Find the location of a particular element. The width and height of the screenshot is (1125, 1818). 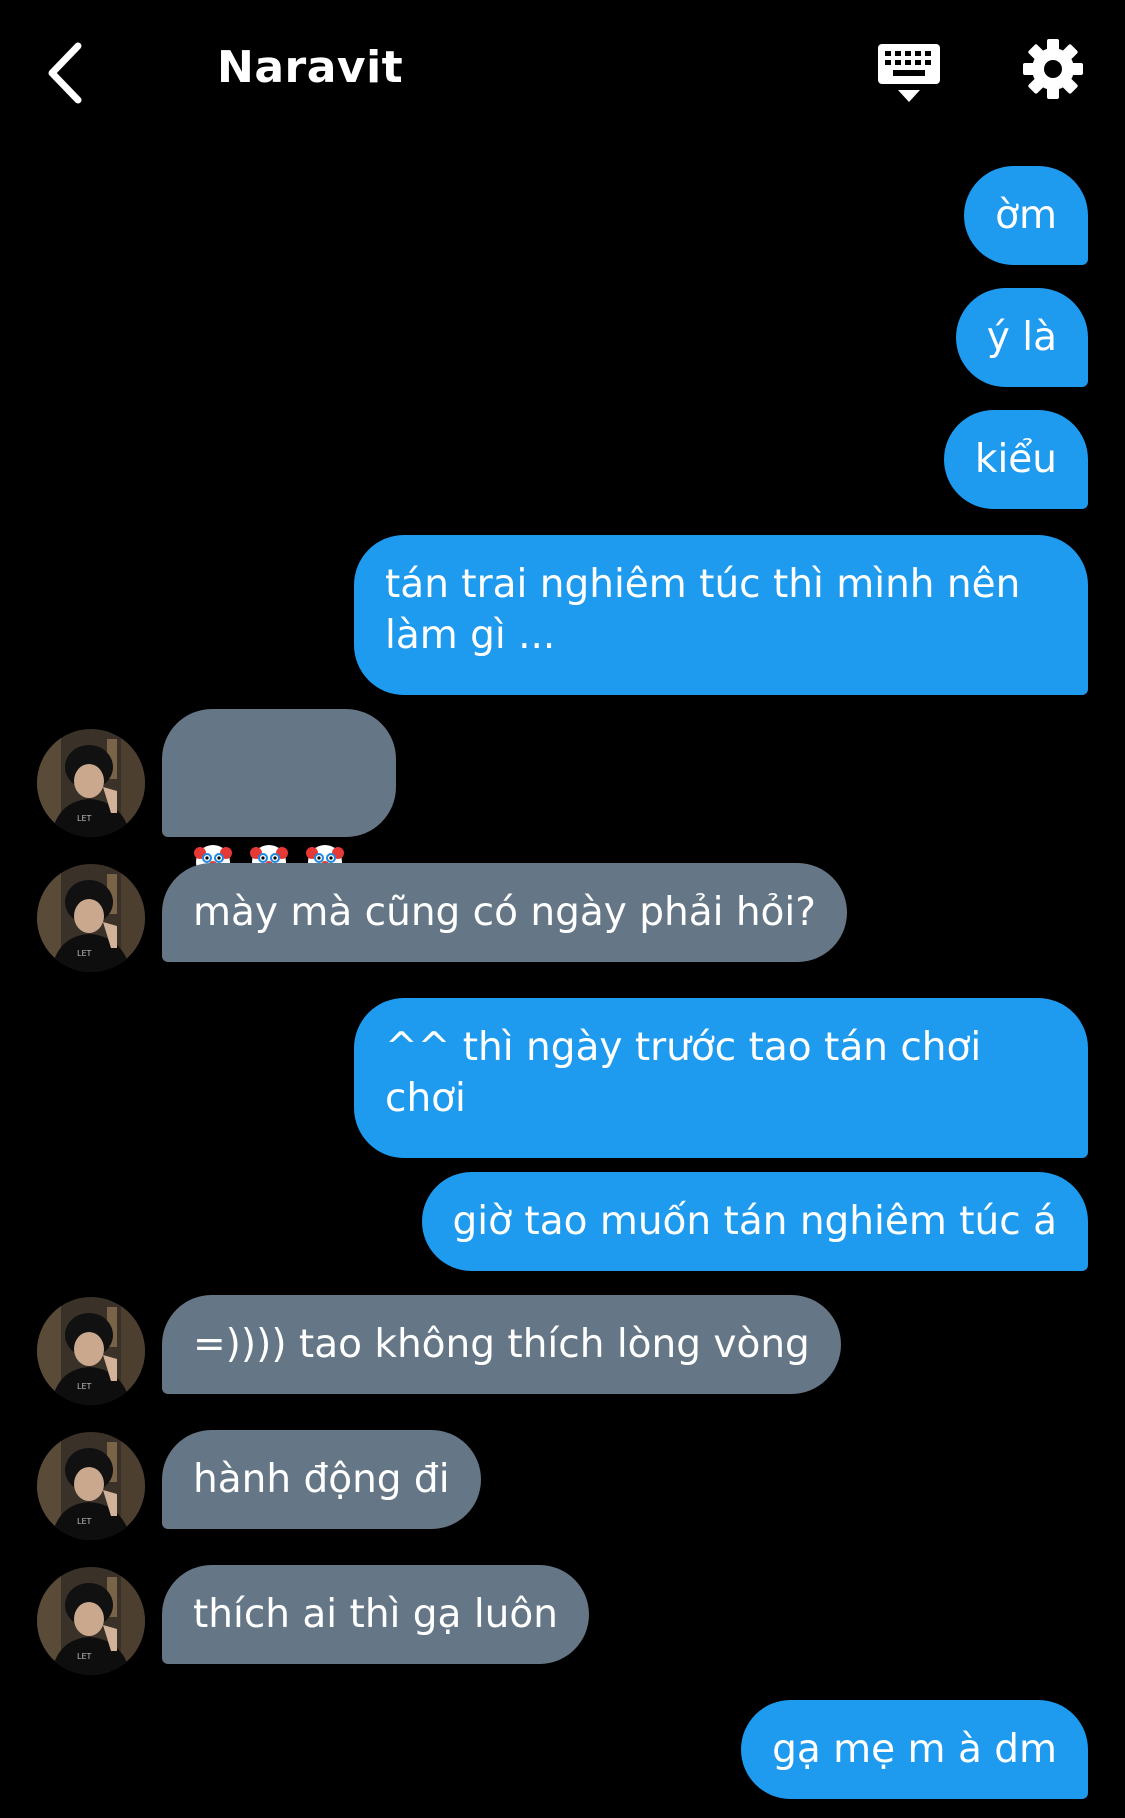

message-incoming: hành động đi is located at coordinates (321, 1479).